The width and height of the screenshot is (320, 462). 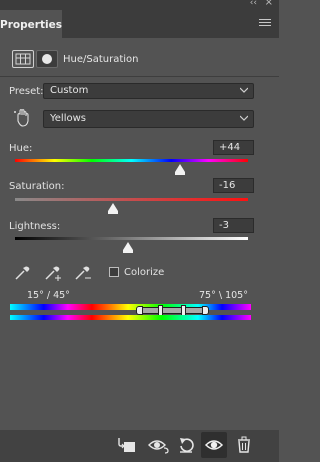 I want to click on colorize-checkbox, so click(x=114, y=272).